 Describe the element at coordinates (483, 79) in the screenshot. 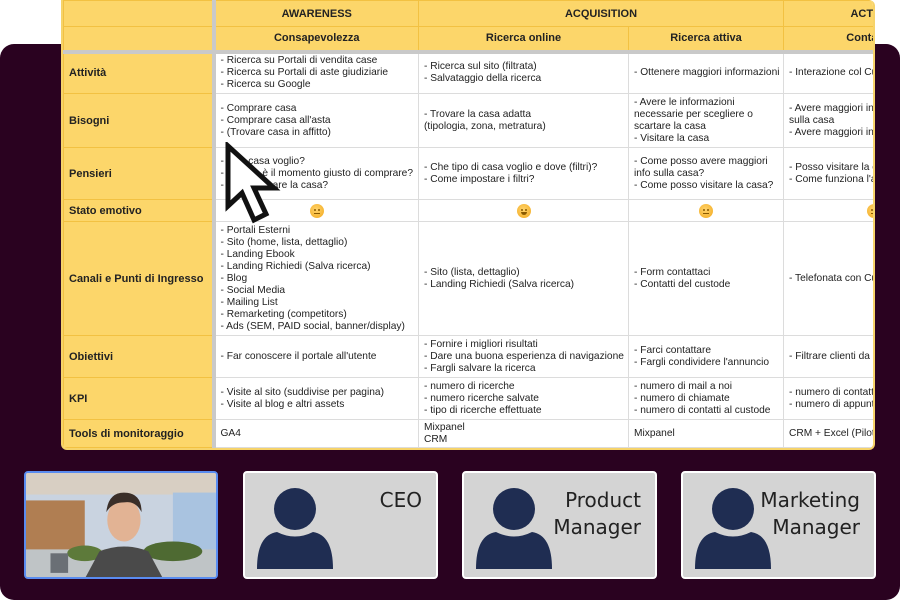

I see `cell-line: - Salvataggio della ricerca` at that location.